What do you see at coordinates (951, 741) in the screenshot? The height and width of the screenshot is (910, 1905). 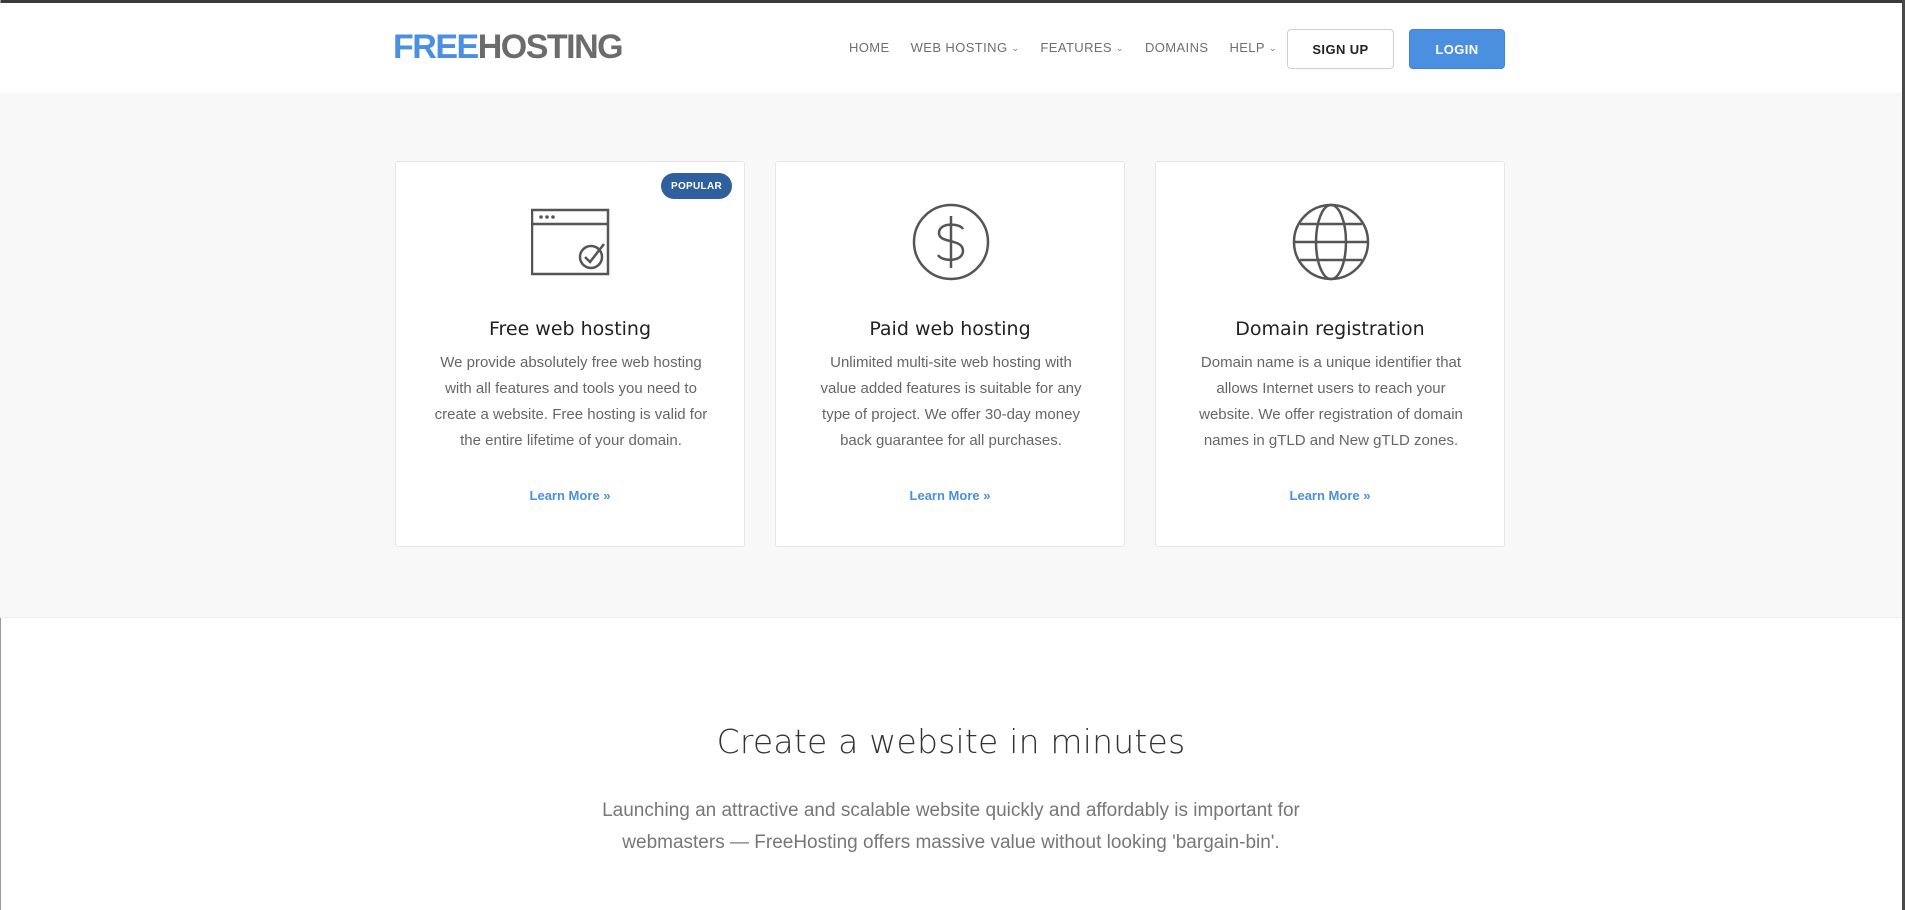 I see `cta-title: Create a website in minutes` at bounding box center [951, 741].